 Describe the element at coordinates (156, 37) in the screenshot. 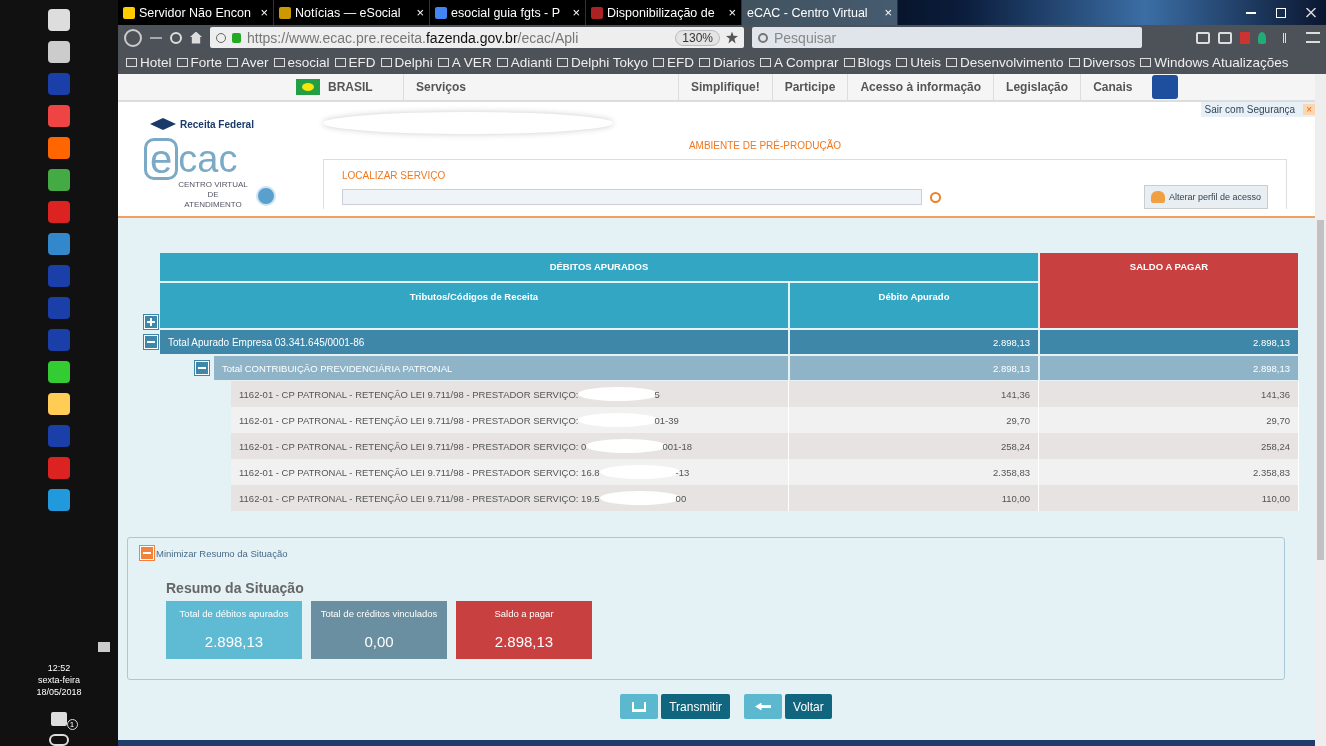

I see `forward-icon` at that location.